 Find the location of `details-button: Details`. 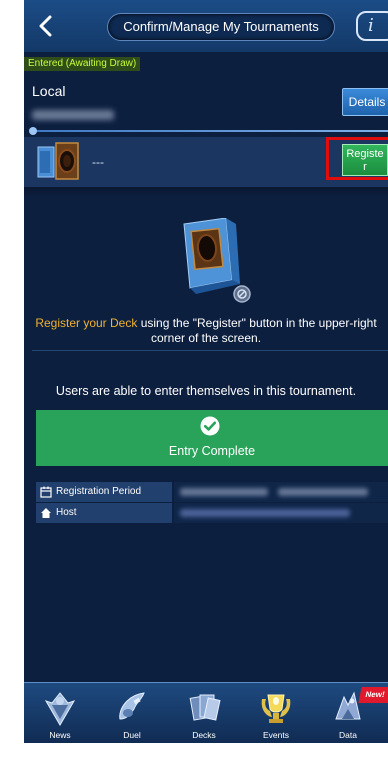

details-button: Details is located at coordinates (365, 102).